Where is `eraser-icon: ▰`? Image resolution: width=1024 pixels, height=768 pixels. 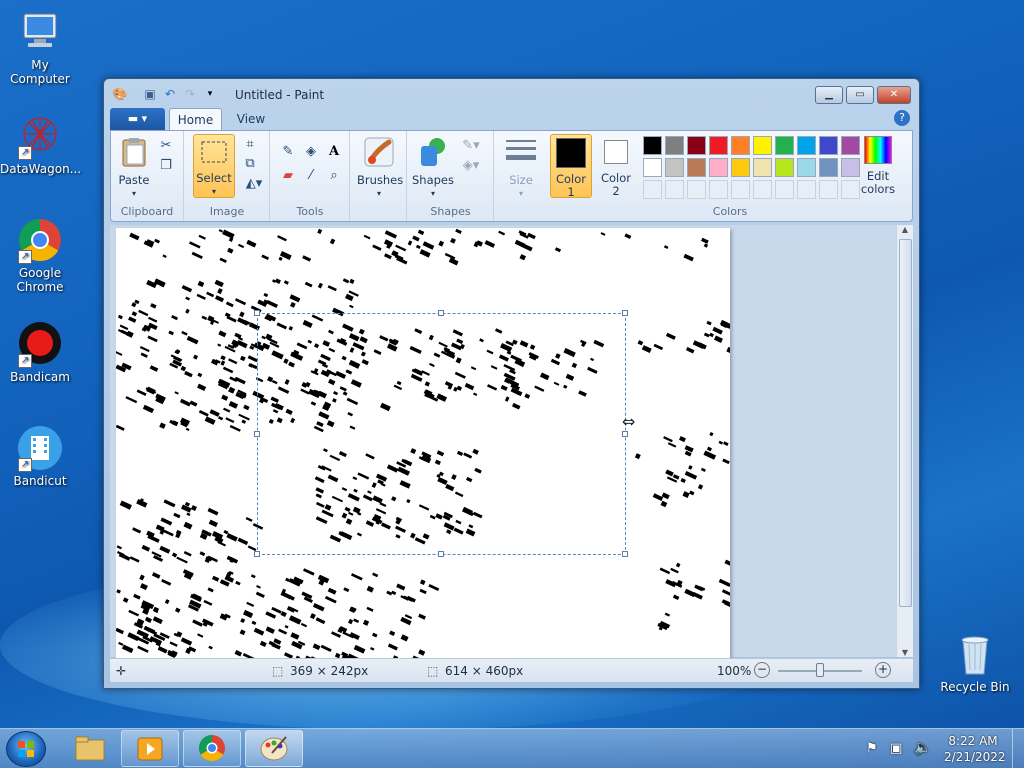
eraser-icon: ▰ is located at coordinates (288, 176).